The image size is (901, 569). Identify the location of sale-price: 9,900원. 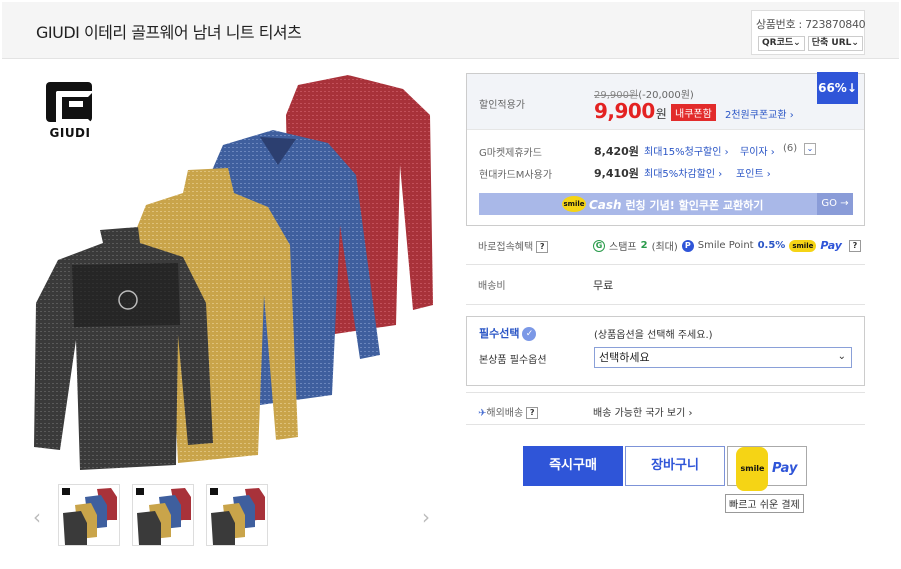
(630, 111).